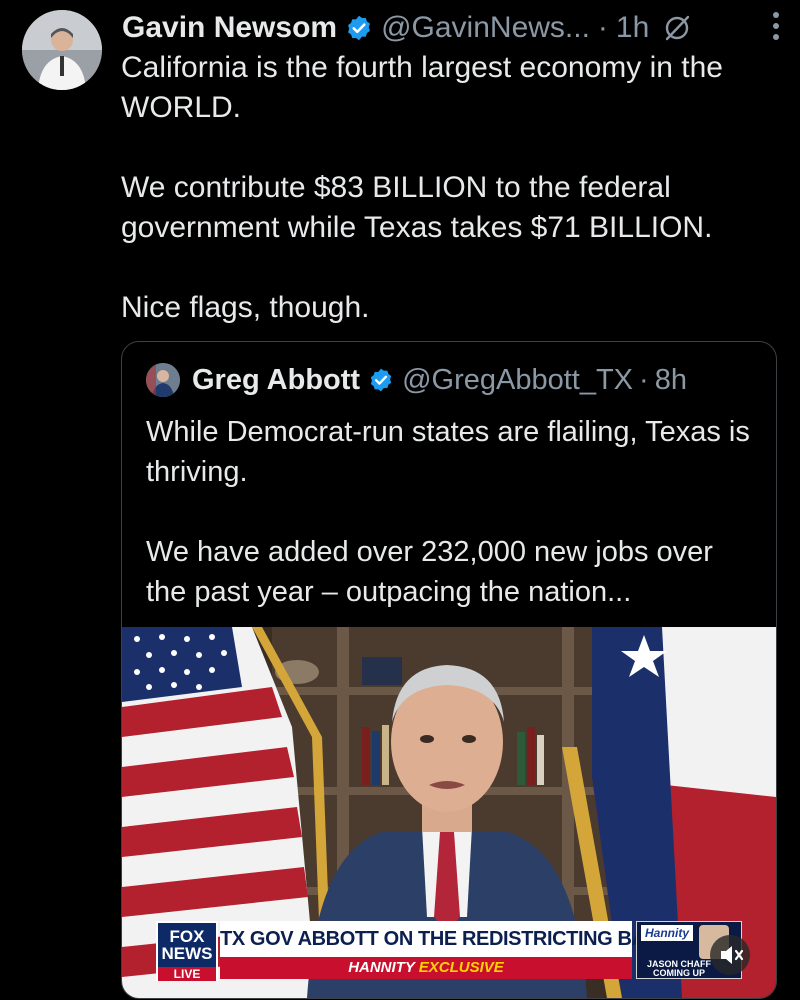 The image size is (800, 1000). Describe the element at coordinates (632, 28) in the screenshot. I see `tweet-time: 1h` at that location.